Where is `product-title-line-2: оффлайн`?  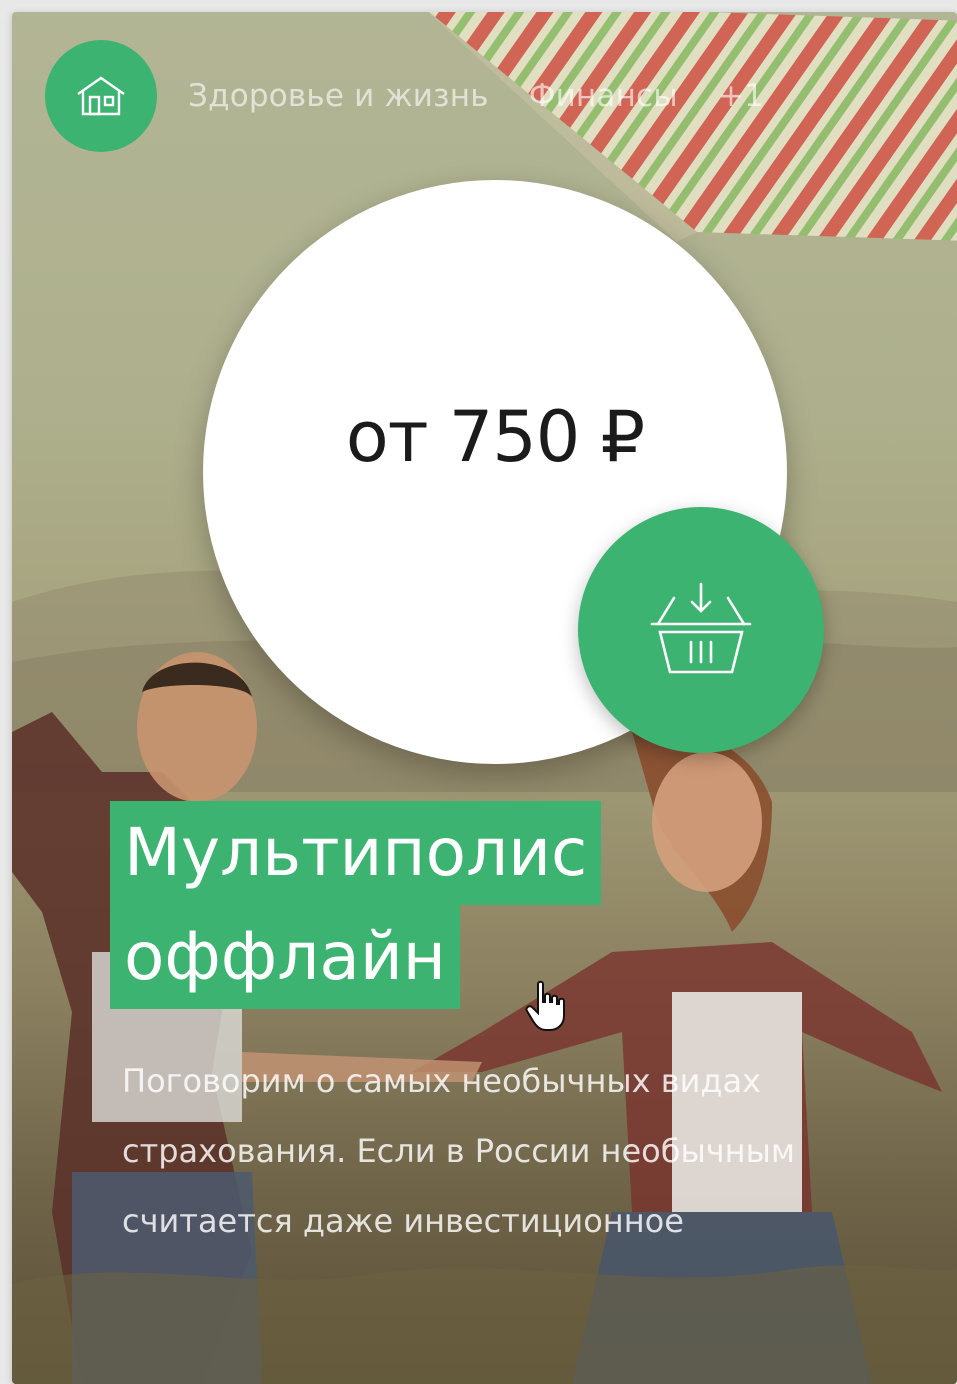 product-title-line-2: оффлайн is located at coordinates (285, 957).